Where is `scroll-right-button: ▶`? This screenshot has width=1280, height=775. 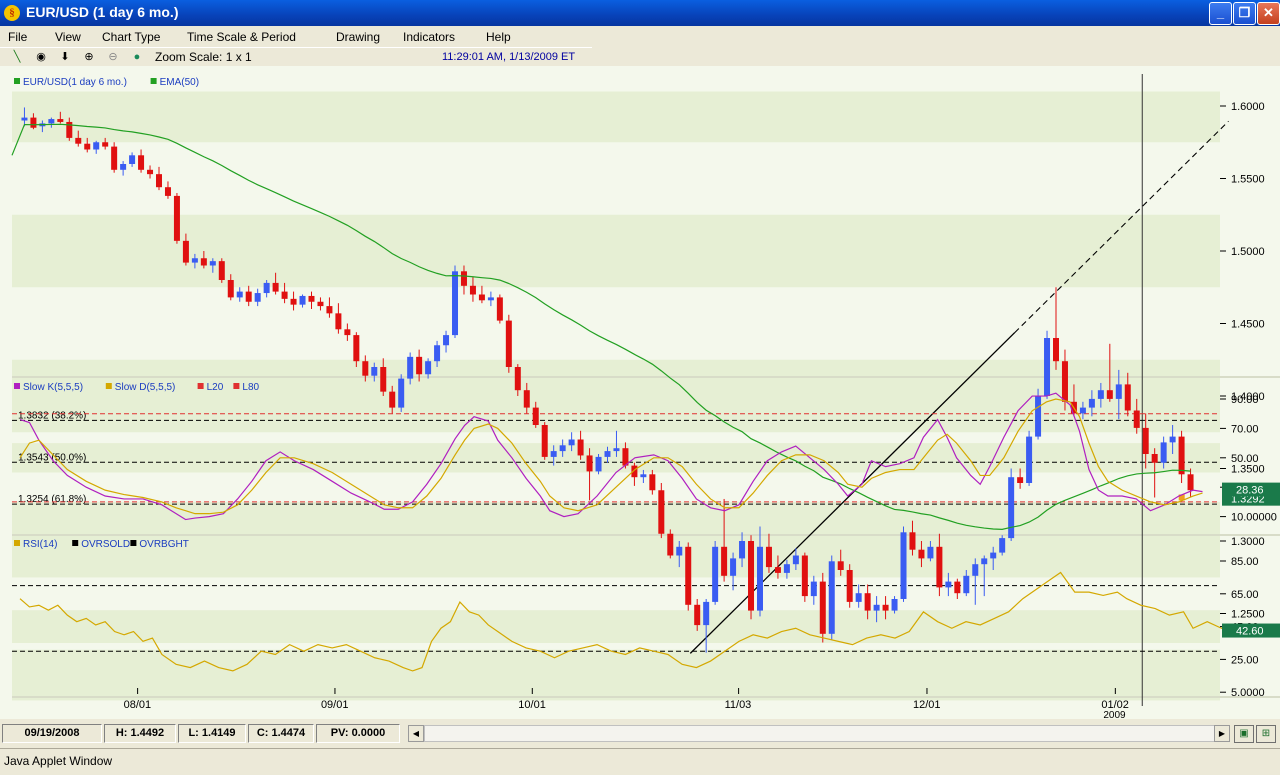 scroll-right-button: ▶ is located at coordinates (1222, 733).